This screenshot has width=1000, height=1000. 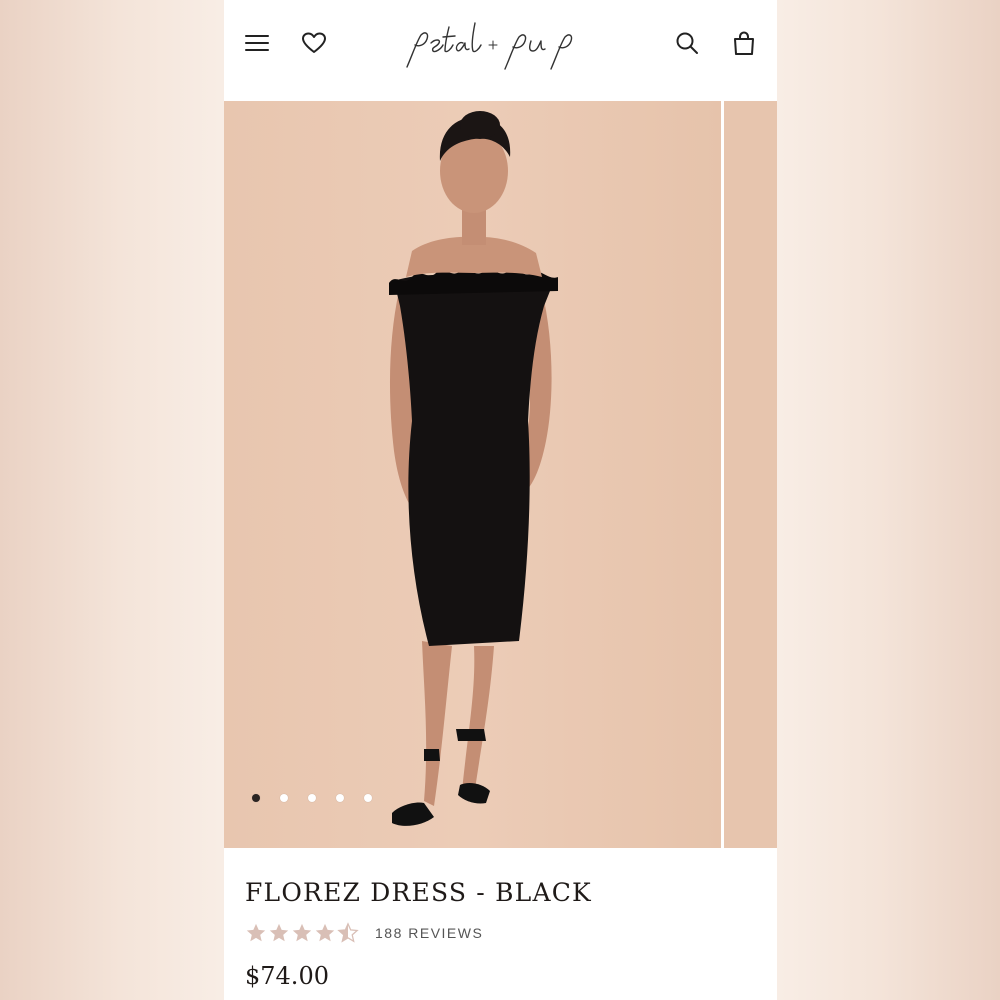 I want to click on carousel-pagination, so click(x=312, y=798).